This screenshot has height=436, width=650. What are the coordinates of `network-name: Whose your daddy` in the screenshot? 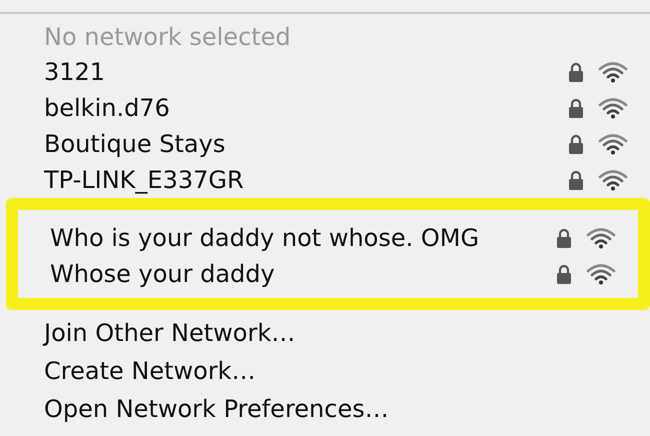 It's located at (303, 274).